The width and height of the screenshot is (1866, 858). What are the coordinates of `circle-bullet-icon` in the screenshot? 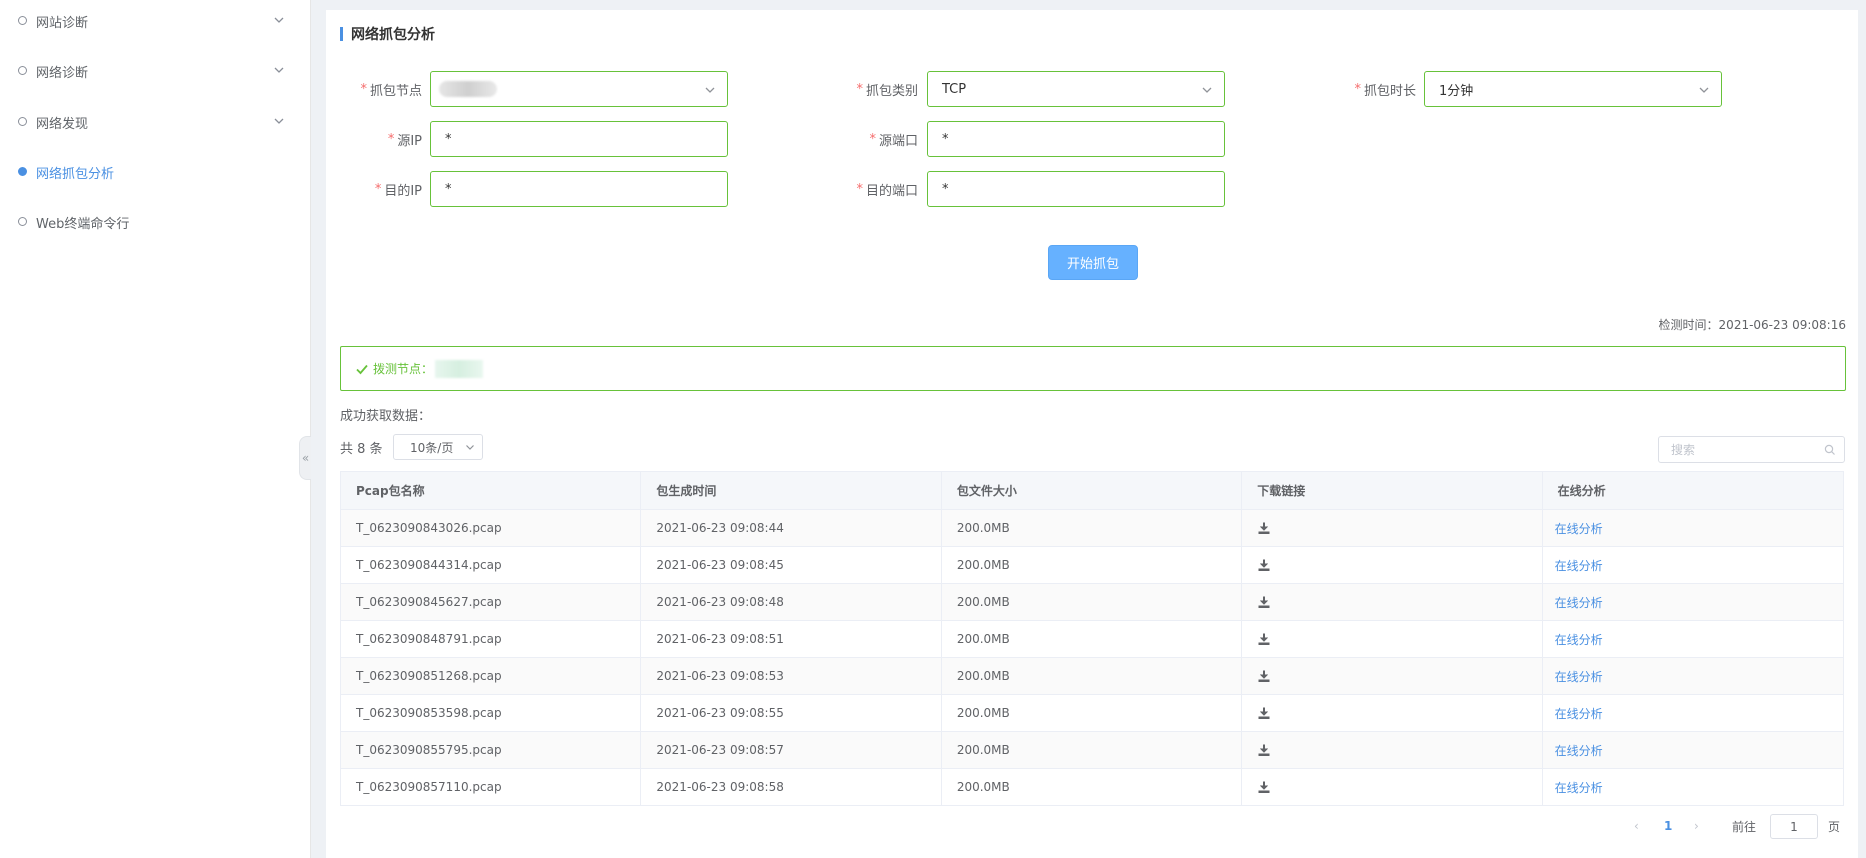 It's located at (22, 221).